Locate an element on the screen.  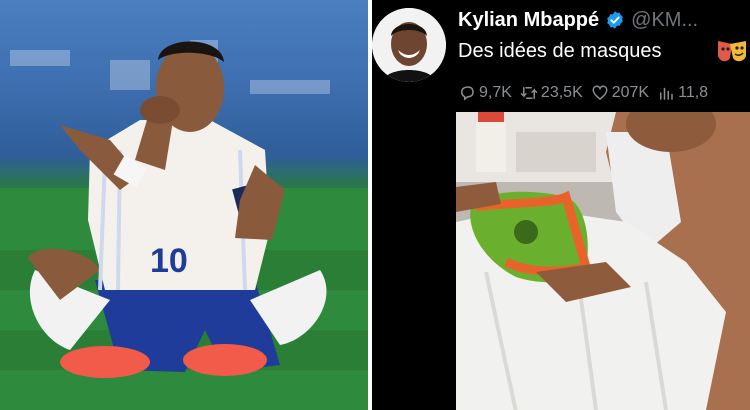
tweet-text: Des idées de masques is located at coordinates (560, 51).